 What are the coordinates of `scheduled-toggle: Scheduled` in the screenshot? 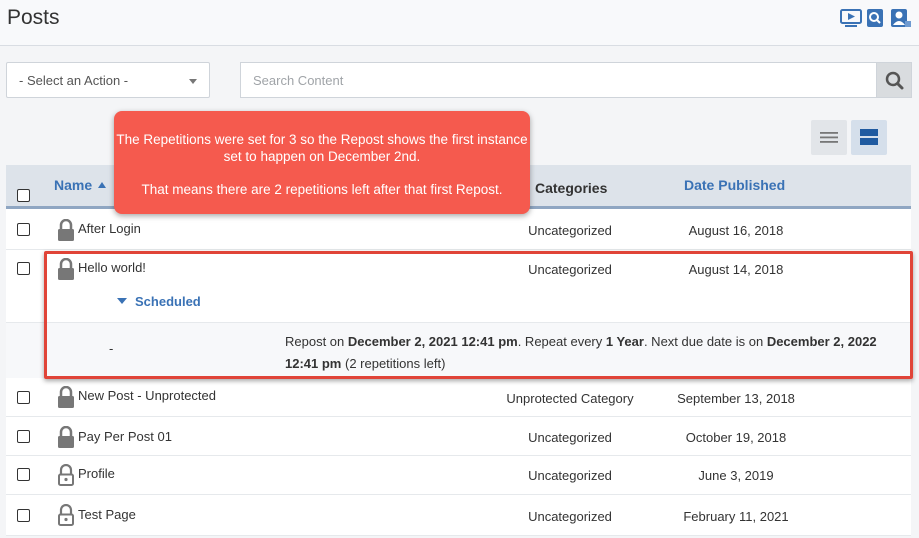 It's located at (159, 301).